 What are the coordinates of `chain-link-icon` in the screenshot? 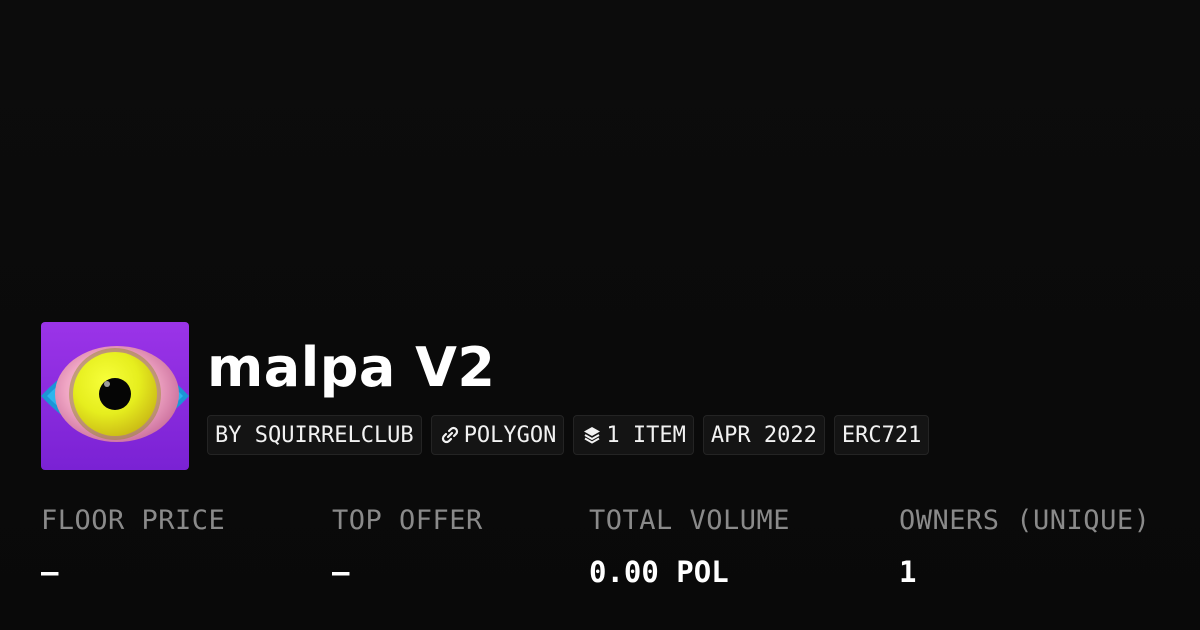 It's located at (450, 435).